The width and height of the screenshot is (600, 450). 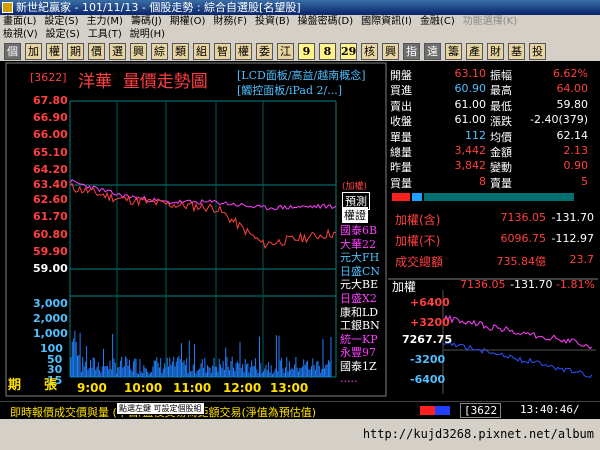 What do you see at coordinates (146, 21) in the screenshot?
I see `menu-item: 籌碼(J)` at bounding box center [146, 21].